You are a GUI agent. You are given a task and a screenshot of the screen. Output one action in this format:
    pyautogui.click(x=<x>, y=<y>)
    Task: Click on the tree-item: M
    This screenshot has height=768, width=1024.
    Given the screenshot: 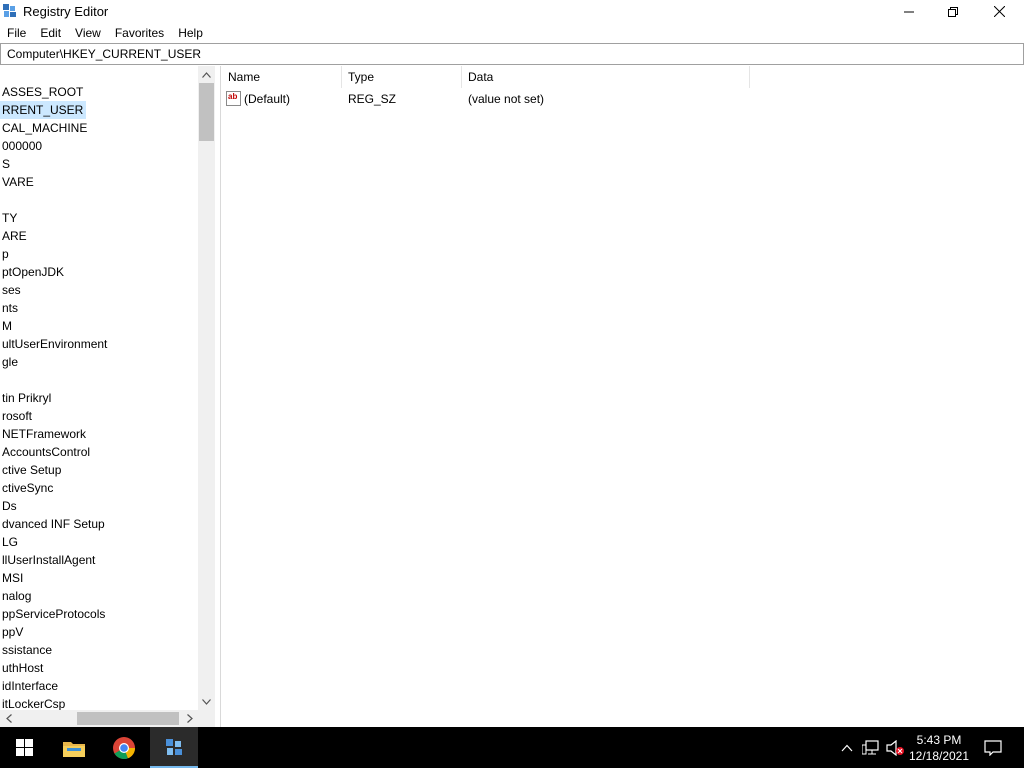 What is the action you would take?
    pyautogui.click(x=99, y=326)
    